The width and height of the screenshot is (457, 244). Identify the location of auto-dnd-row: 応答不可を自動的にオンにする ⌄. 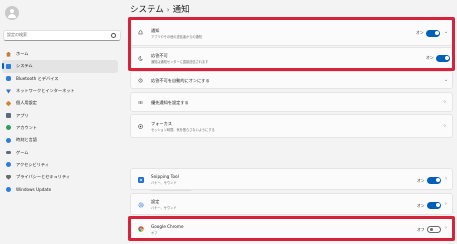
(291, 81).